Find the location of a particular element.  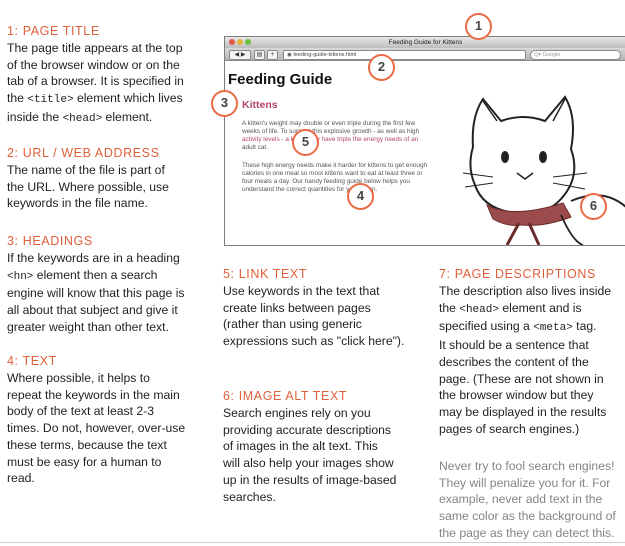

marker-3: 3 is located at coordinates (224, 103).